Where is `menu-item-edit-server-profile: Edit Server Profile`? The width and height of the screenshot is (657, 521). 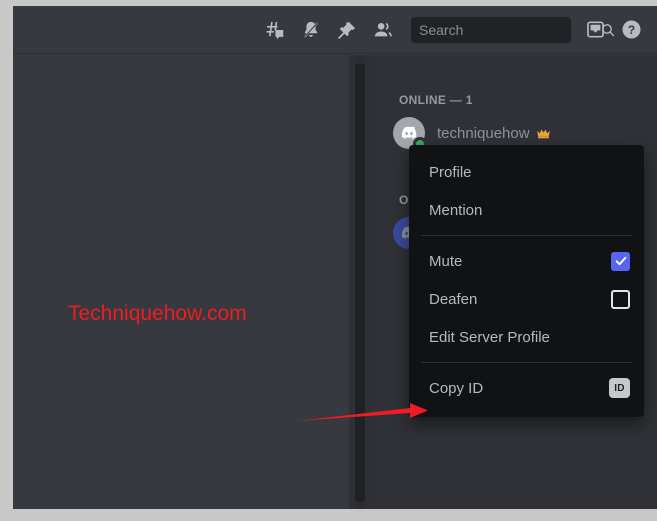
menu-item-edit-server-profile: Edit Server Profile is located at coordinates (526, 337).